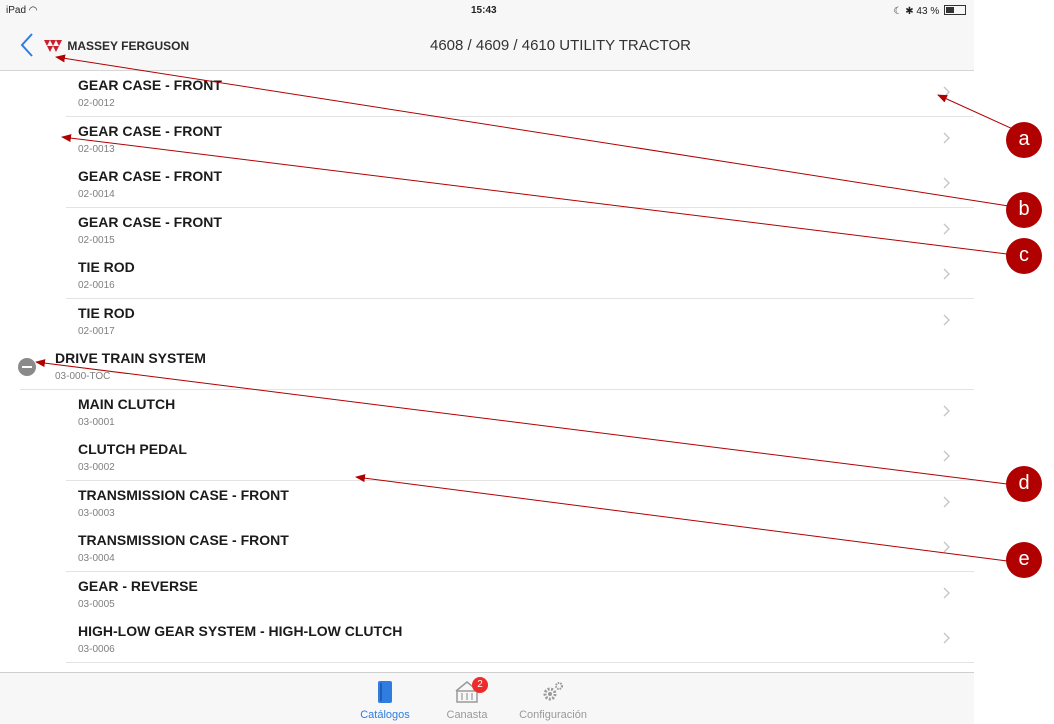 The image size is (1054, 724). Describe the element at coordinates (1024, 560) in the screenshot. I see `callout-e: e` at that location.